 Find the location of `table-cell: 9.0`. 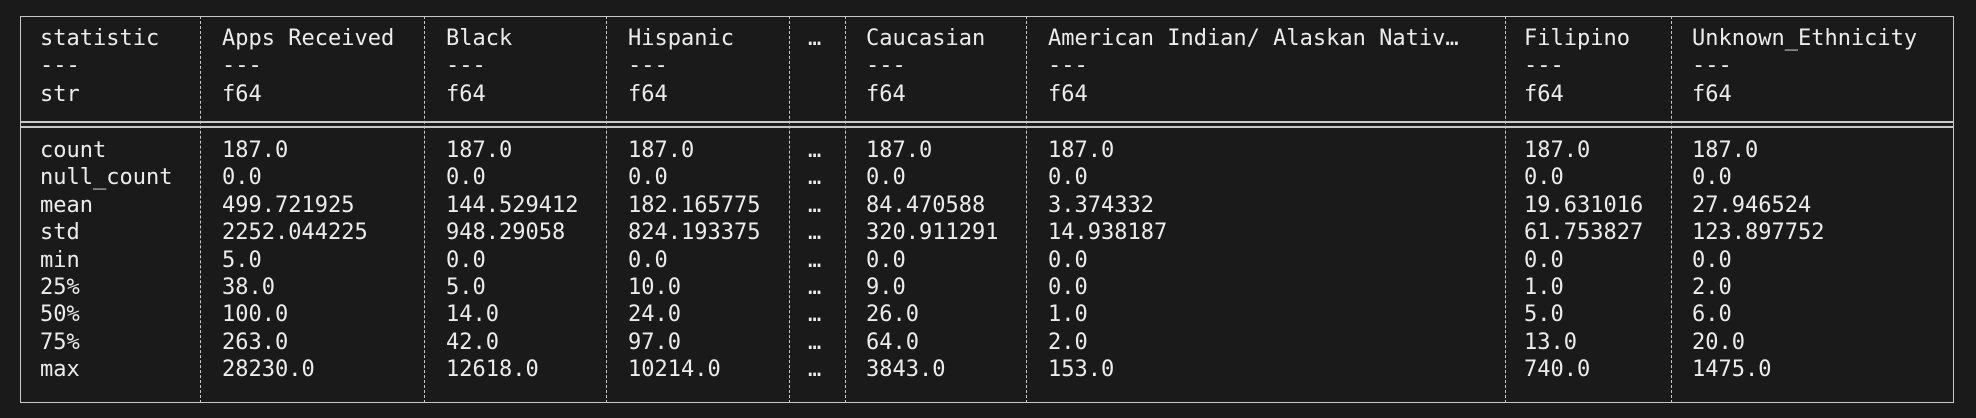

table-cell: 9.0 is located at coordinates (886, 287).